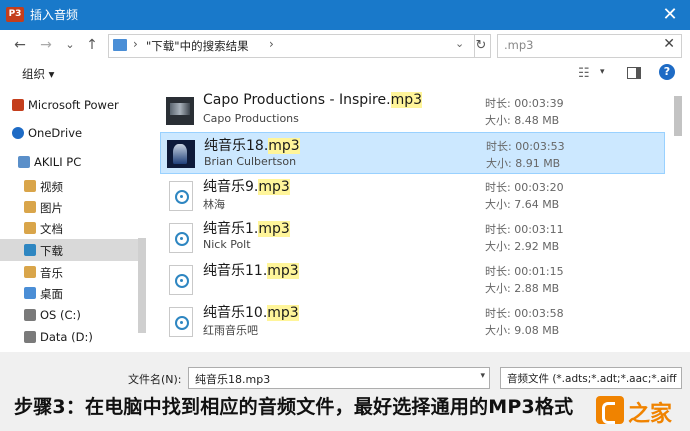 The height and width of the screenshot is (431, 690). Describe the element at coordinates (51, 294) in the screenshot. I see `sidebar-item-label: 桌面` at that location.